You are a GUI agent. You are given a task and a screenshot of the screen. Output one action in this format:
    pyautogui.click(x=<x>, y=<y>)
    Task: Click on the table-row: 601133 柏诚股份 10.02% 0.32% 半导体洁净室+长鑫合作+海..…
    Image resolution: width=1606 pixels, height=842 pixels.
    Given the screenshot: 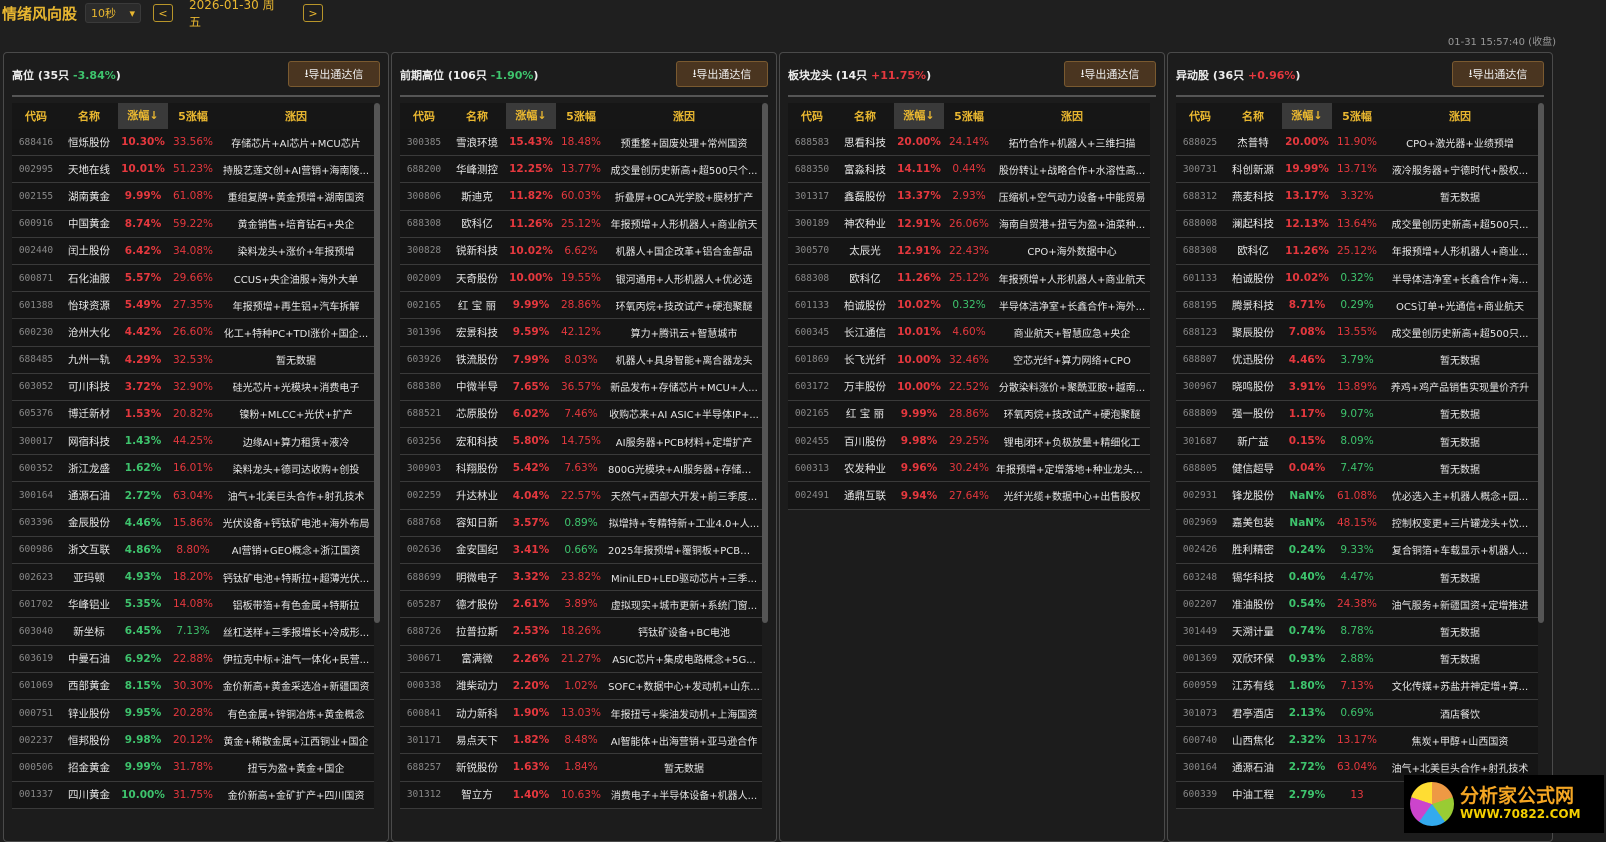 What is the action you would take?
    pyautogui.click(x=1357, y=278)
    